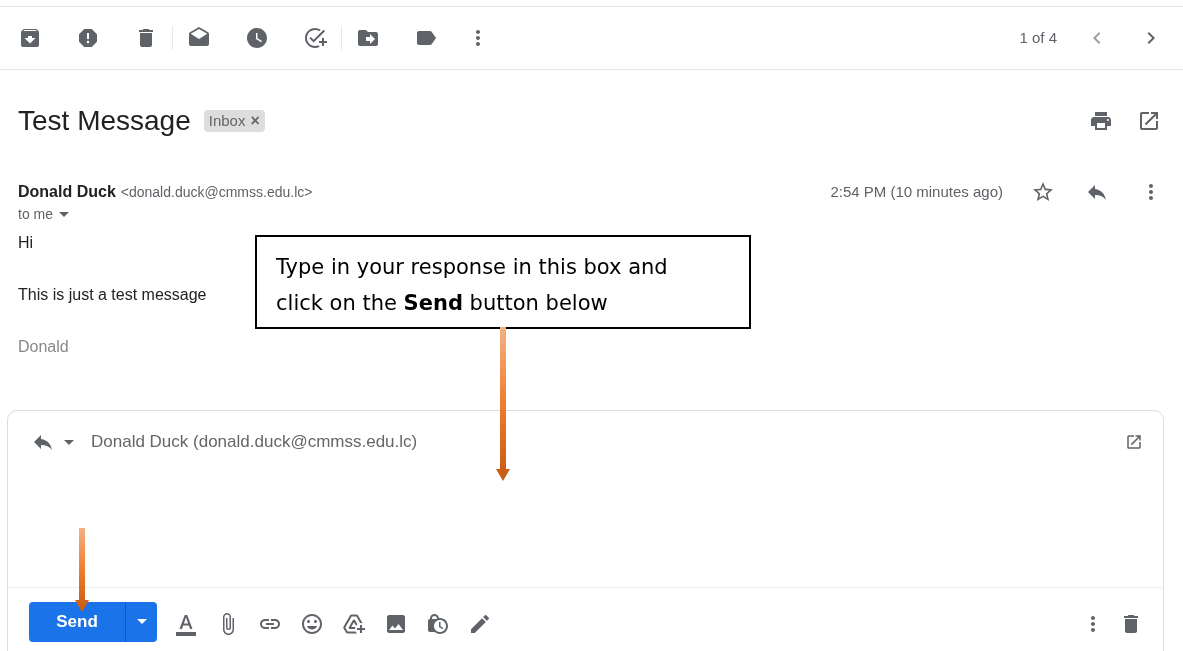 This screenshot has height=651, width=1183. I want to click on reply-recipient: Donald Duck (donald.duck@cmmss.edu.lc), so click(254, 442).